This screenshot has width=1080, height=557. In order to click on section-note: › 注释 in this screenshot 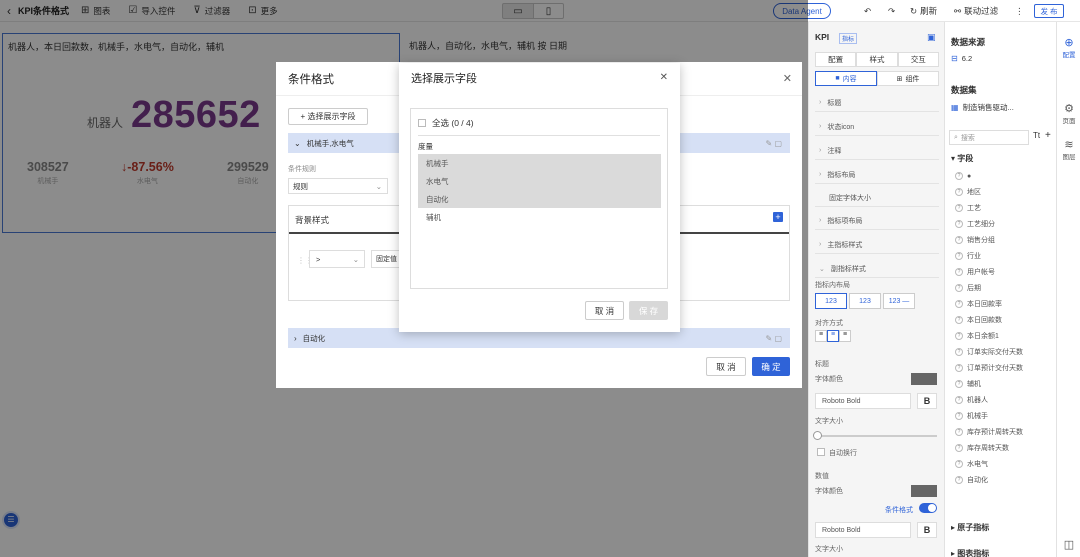, I will do `click(877, 151)`.